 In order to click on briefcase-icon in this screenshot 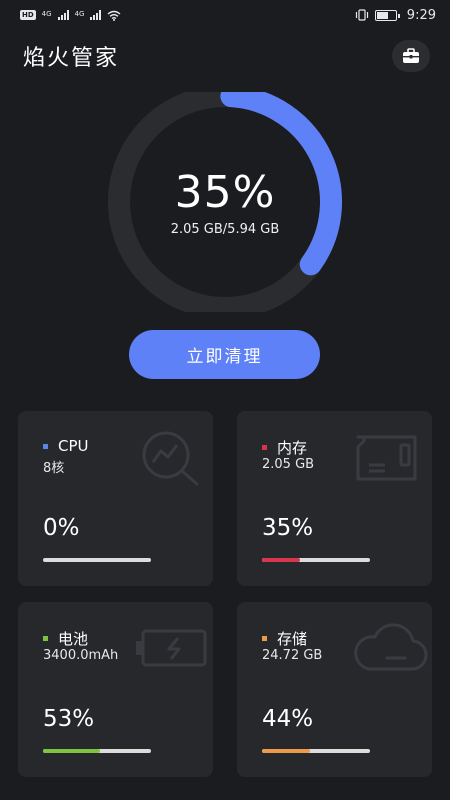, I will do `click(411, 55)`.